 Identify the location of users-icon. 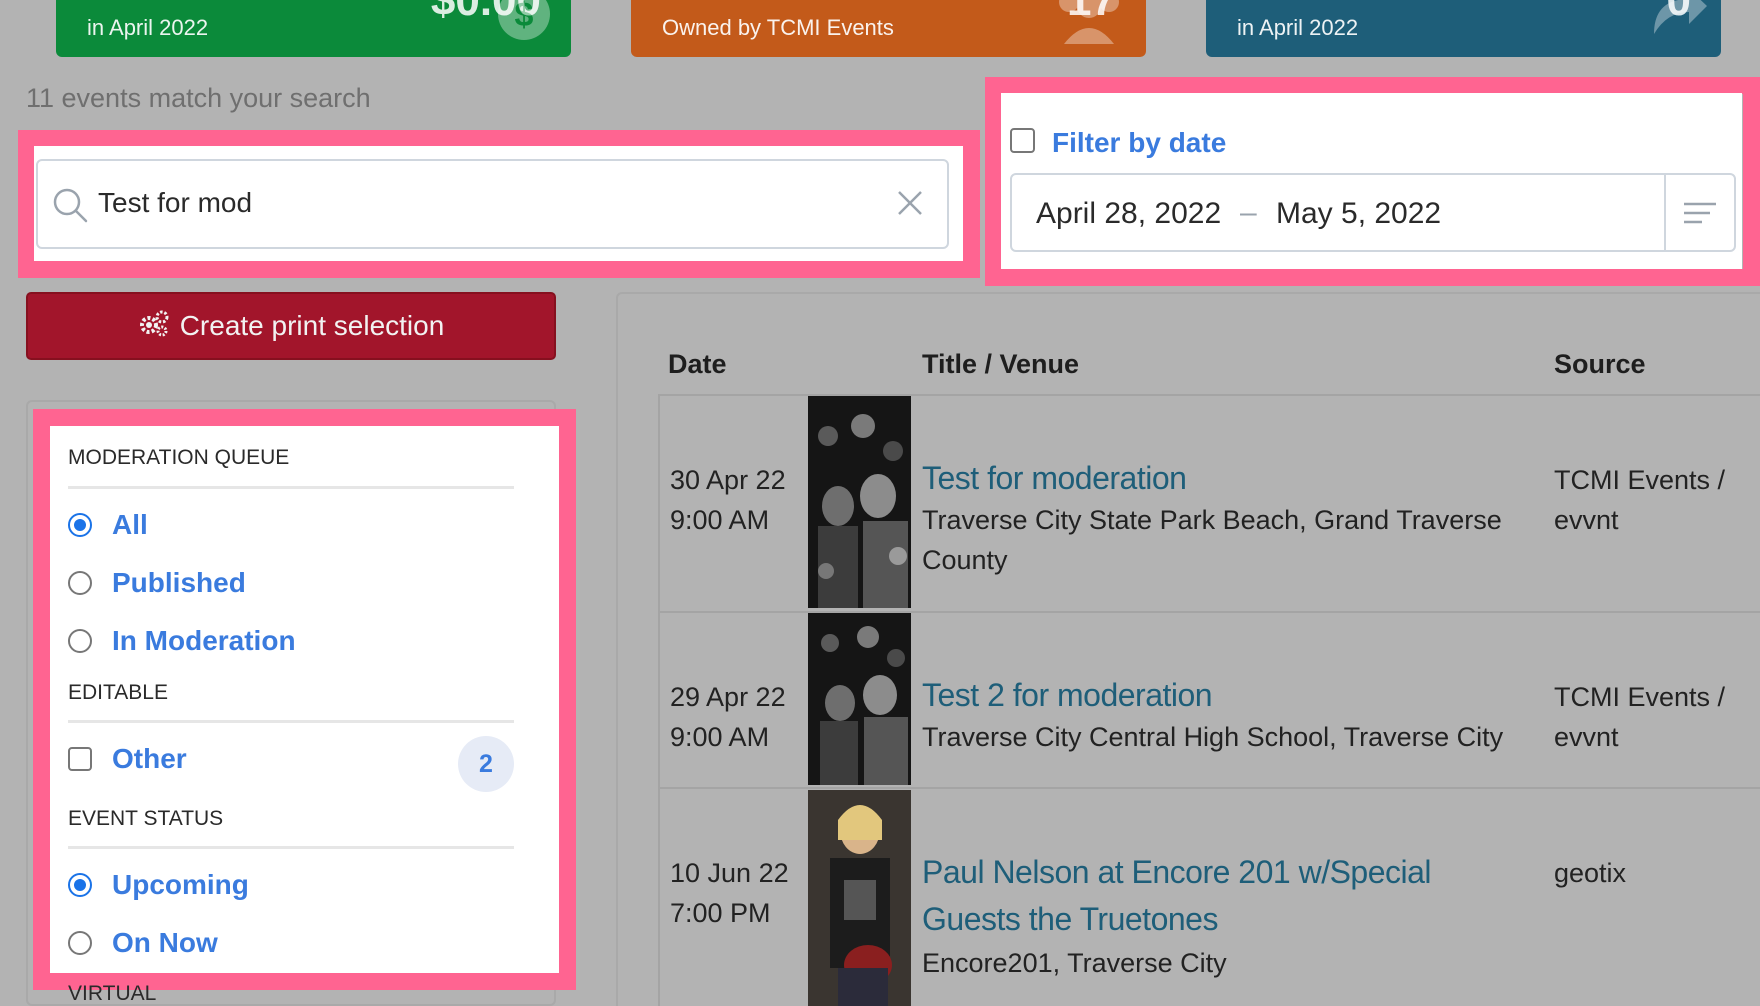
(1089, 24).